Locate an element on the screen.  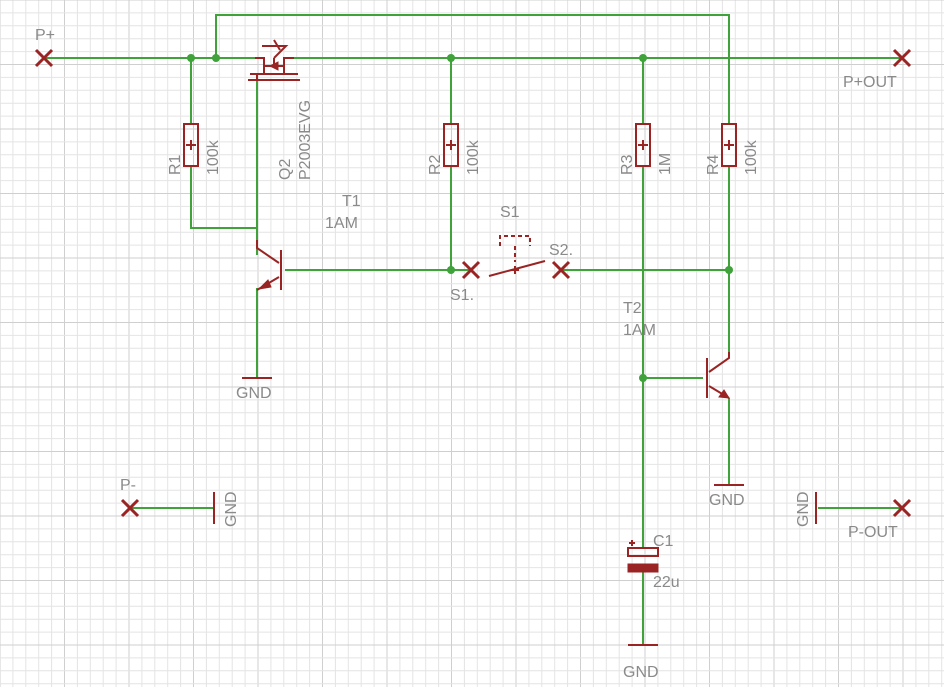
mosfet-q2-value: P2003EVG is located at coordinates (305, 140).